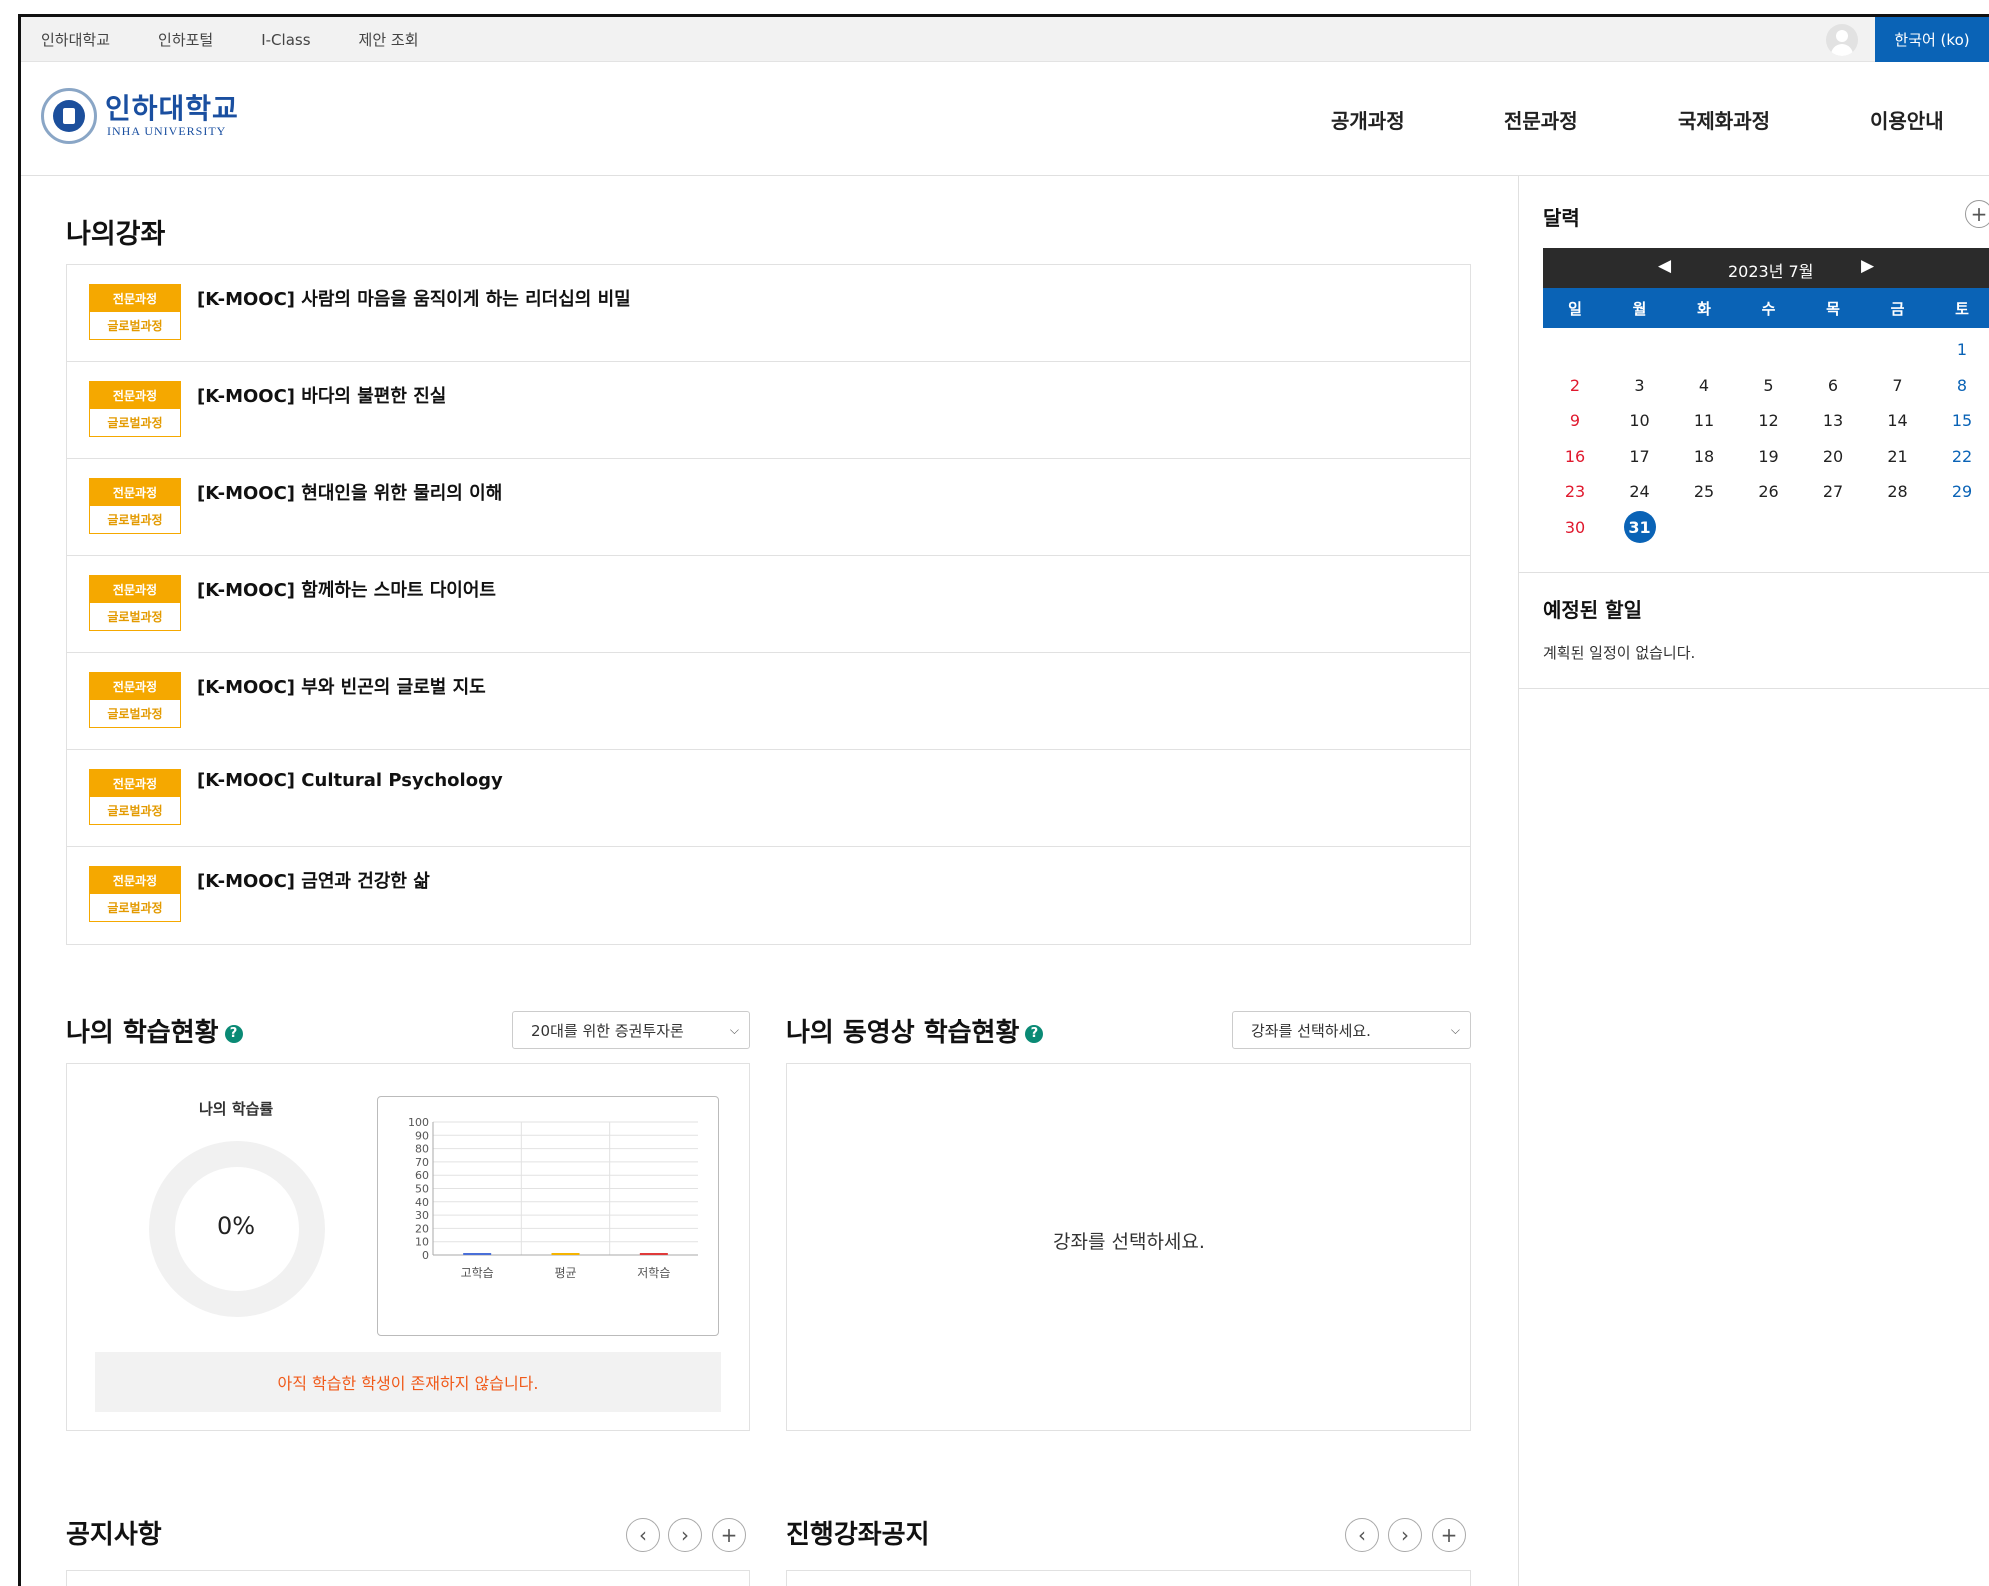 The width and height of the screenshot is (1989, 1586). Describe the element at coordinates (1769, 456) in the screenshot. I see `calendar-day: 19` at that location.